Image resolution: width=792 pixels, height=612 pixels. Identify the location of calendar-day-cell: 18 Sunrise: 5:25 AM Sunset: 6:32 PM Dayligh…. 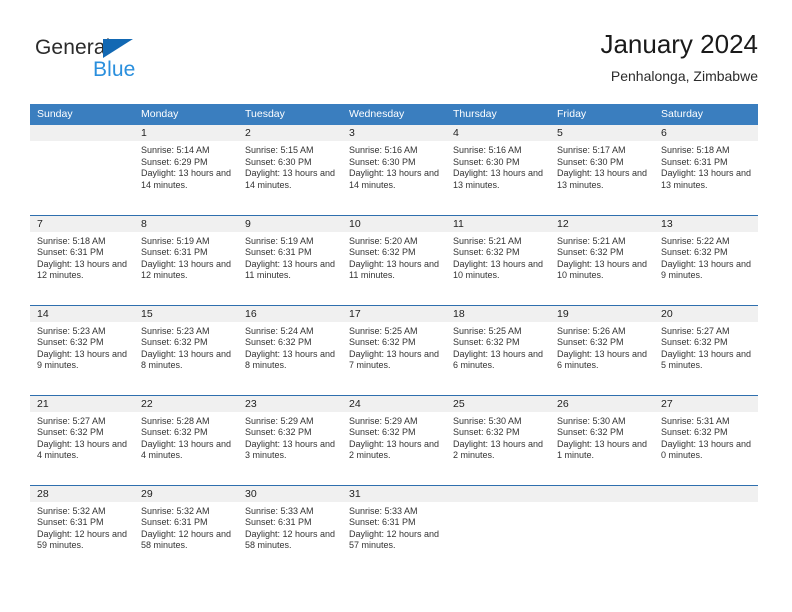
(498, 349).